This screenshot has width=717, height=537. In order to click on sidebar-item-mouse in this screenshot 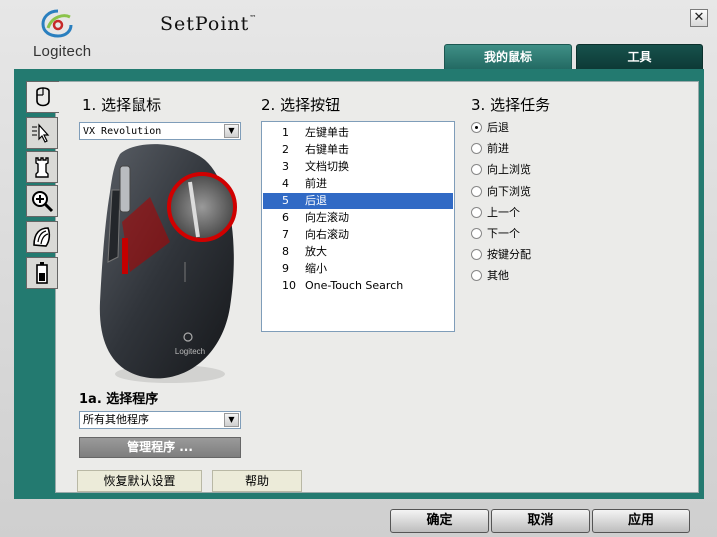, I will do `click(42, 97)`.